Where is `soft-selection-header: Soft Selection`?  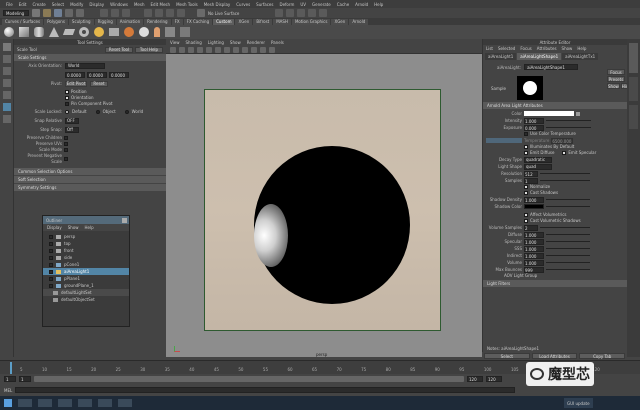
soft-selection-header: Soft Selection is located at coordinates (90, 179).